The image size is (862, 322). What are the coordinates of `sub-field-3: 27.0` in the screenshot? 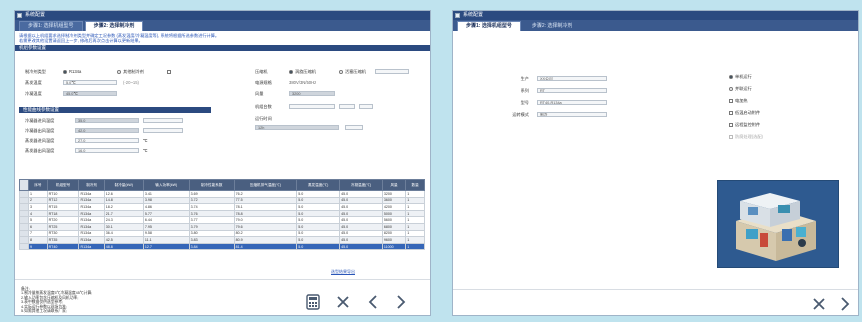 It's located at (107, 140).